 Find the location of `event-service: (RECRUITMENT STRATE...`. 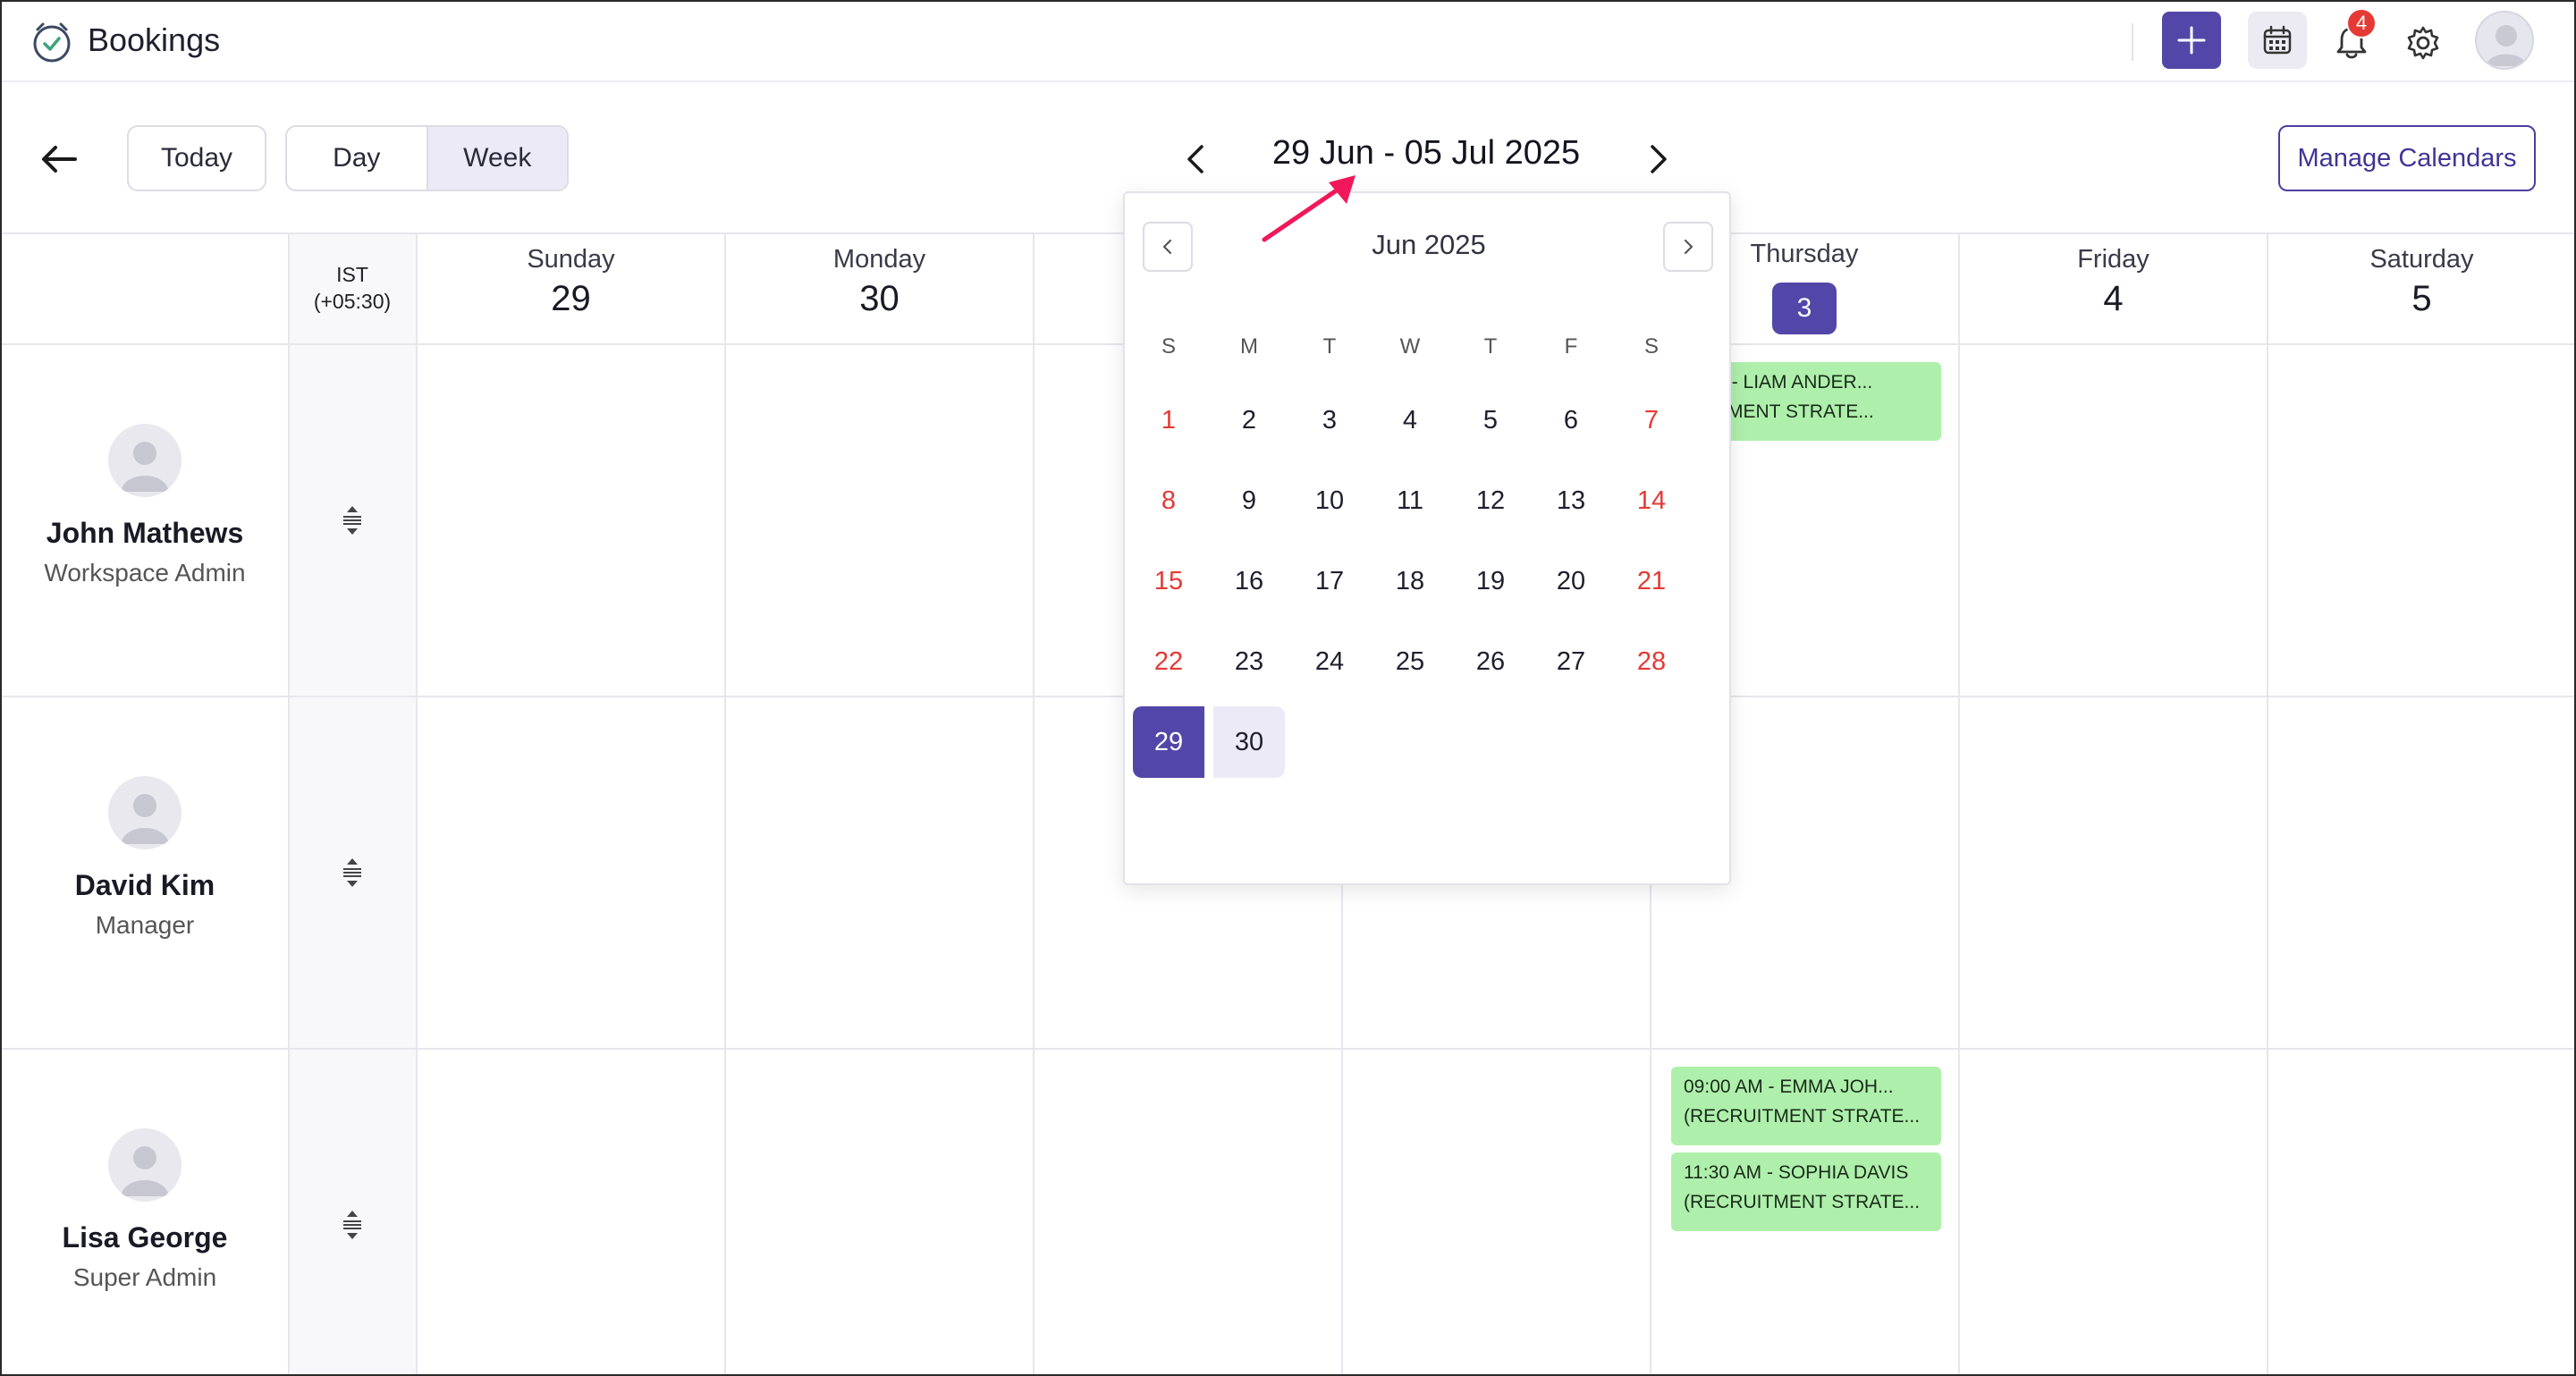

event-service: (RECRUITMENT STRATE... is located at coordinates (1802, 1202).